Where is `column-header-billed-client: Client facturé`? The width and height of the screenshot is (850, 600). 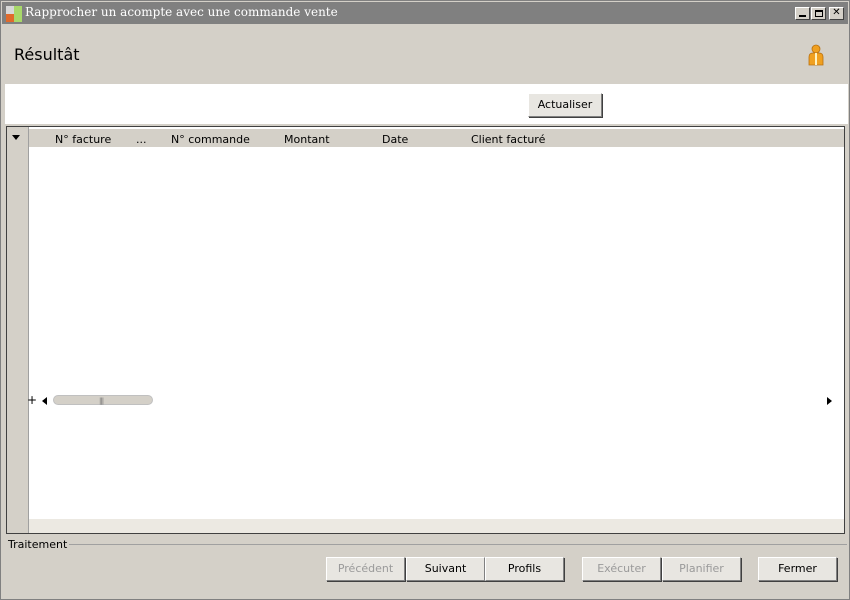 column-header-billed-client: Client facturé is located at coordinates (508, 139).